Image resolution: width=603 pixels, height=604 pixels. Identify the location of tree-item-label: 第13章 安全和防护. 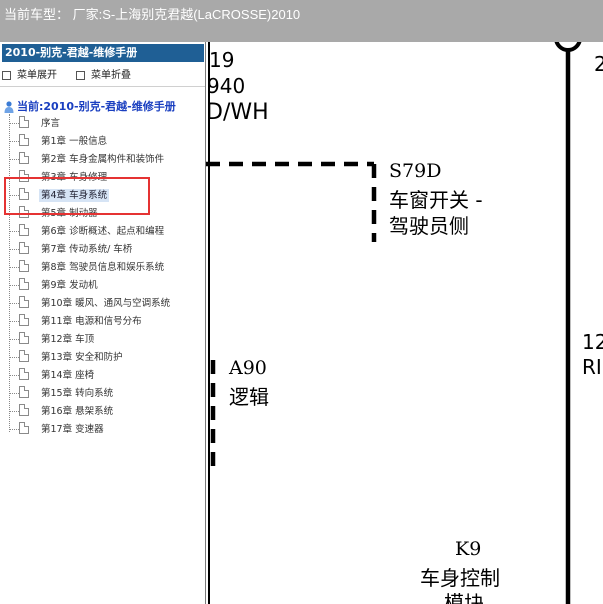
(82, 357).